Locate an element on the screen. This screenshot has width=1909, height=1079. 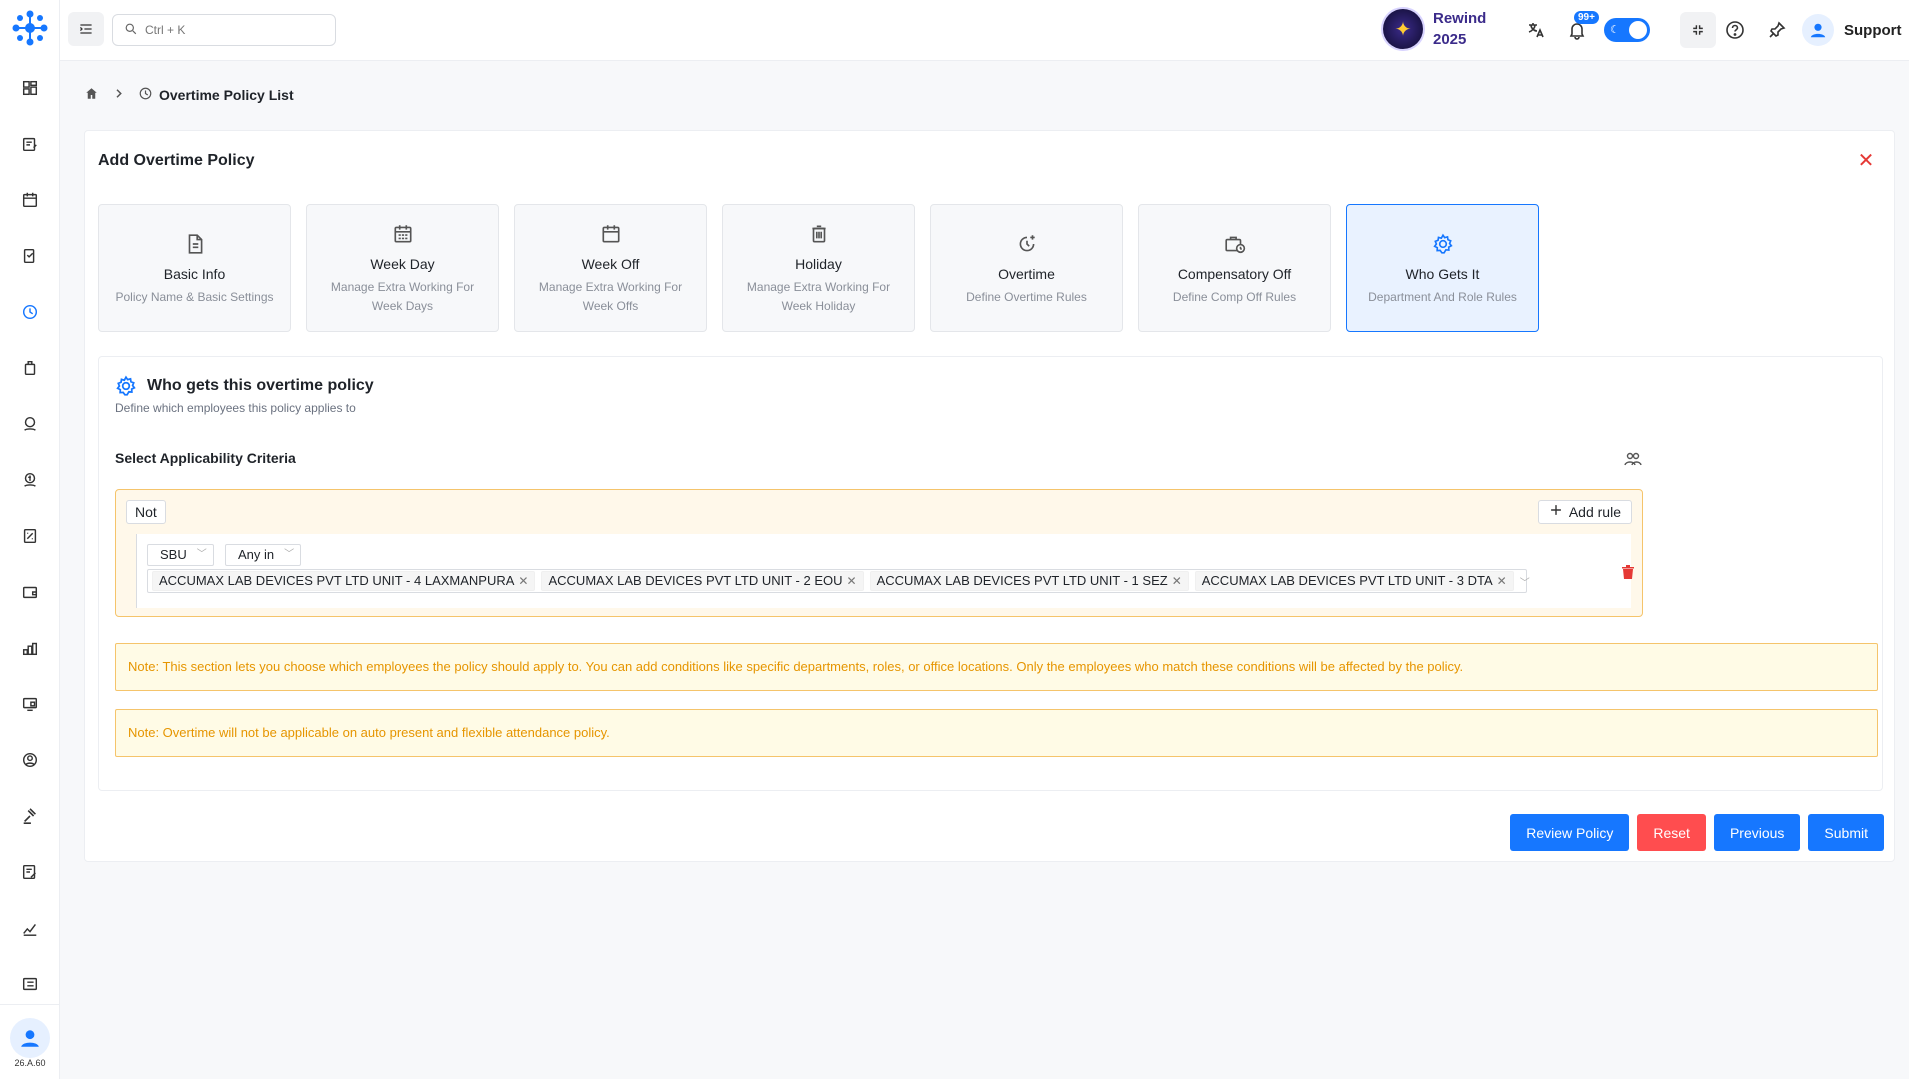
search-box is located at coordinates (224, 30).